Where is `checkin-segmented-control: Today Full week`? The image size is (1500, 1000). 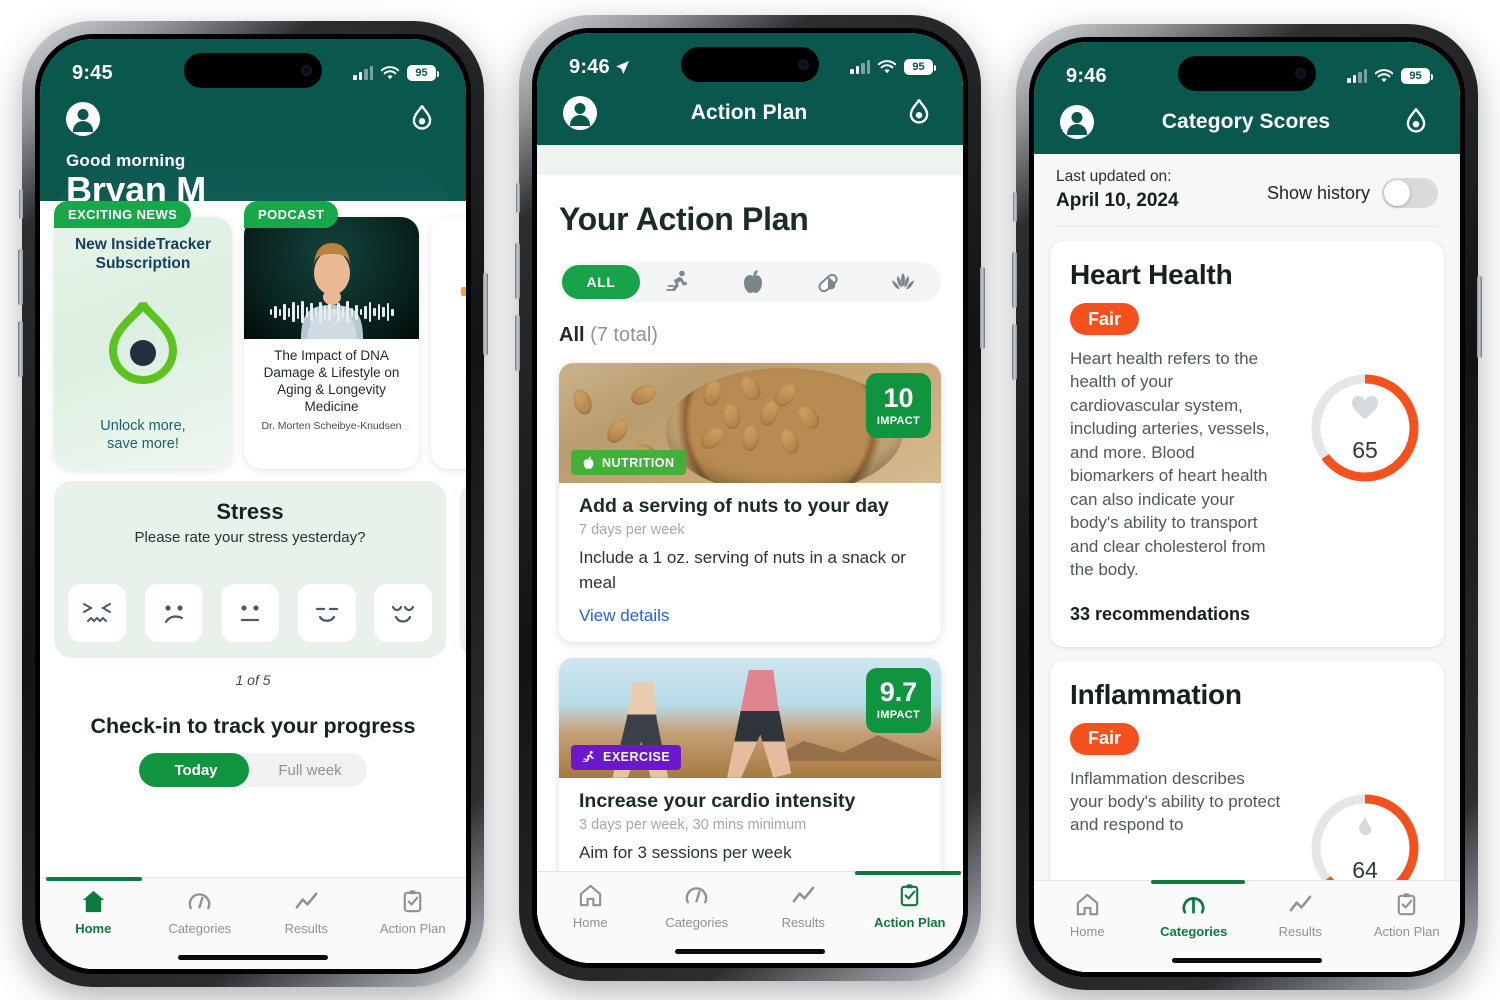 checkin-segmented-control: Today Full week is located at coordinates (253, 770).